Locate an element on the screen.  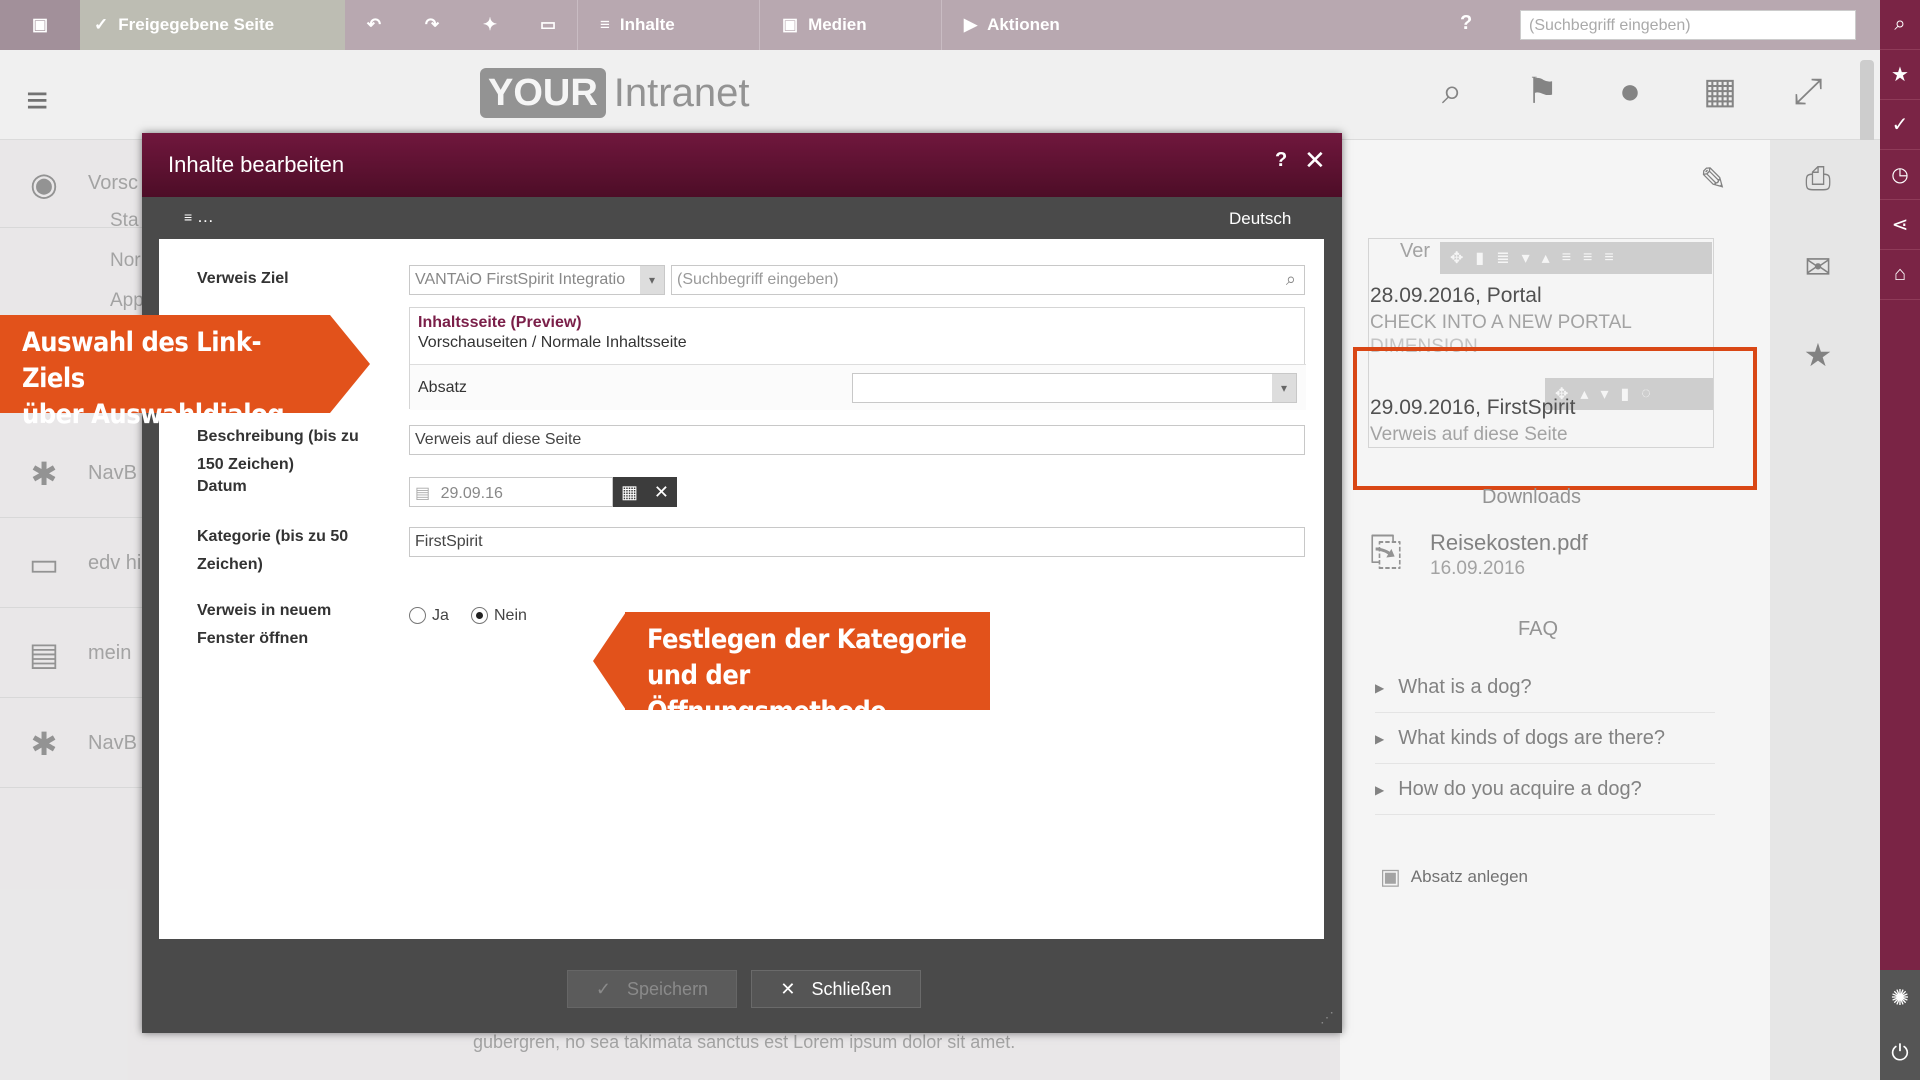
right-strip-bottom: ✺ ⏻ is located at coordinates (1900, 1025).